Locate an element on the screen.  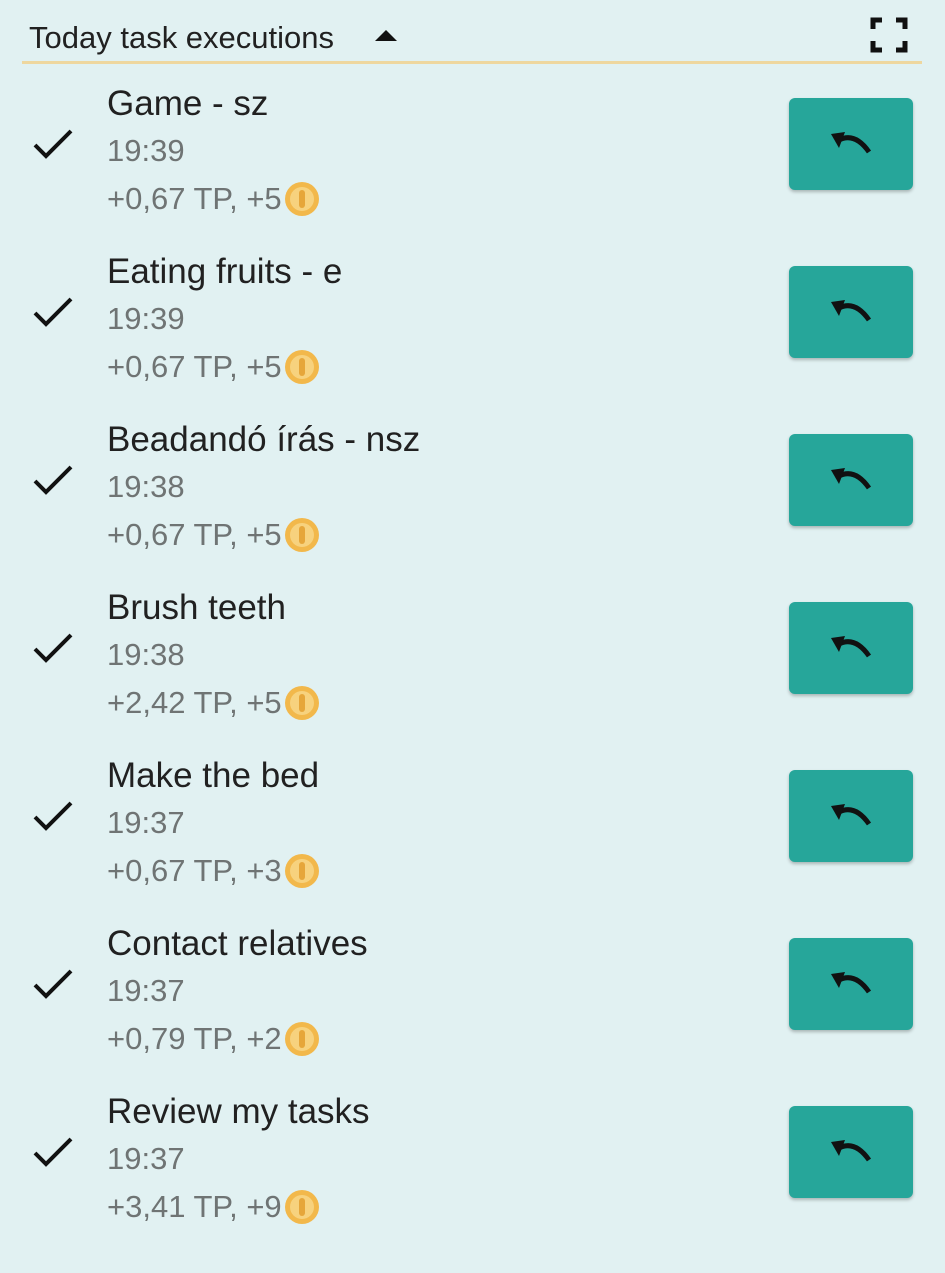
list-item: Game - sz 19:39 +0,67 TP, +5 is located at coordinates (472, 158).